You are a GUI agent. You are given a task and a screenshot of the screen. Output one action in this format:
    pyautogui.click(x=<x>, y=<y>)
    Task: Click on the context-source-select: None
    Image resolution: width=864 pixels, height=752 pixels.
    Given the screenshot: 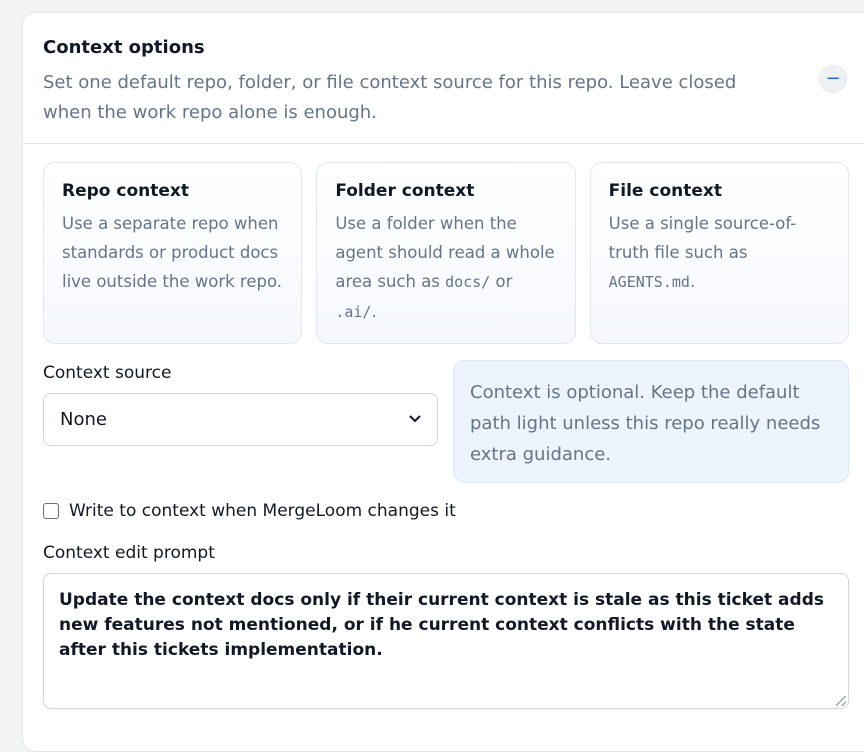 What is the action you would take?
    pyautogui.click(x=240, y=419)
    